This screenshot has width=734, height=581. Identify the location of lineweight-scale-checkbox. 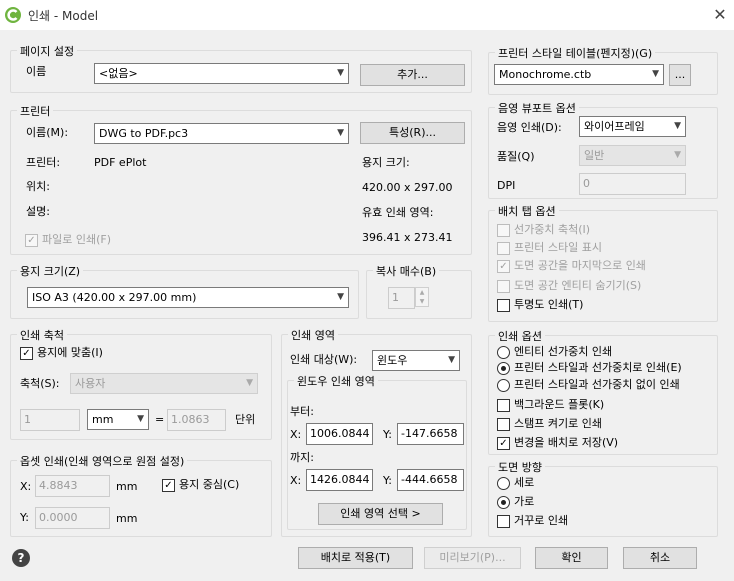
(503, 230).